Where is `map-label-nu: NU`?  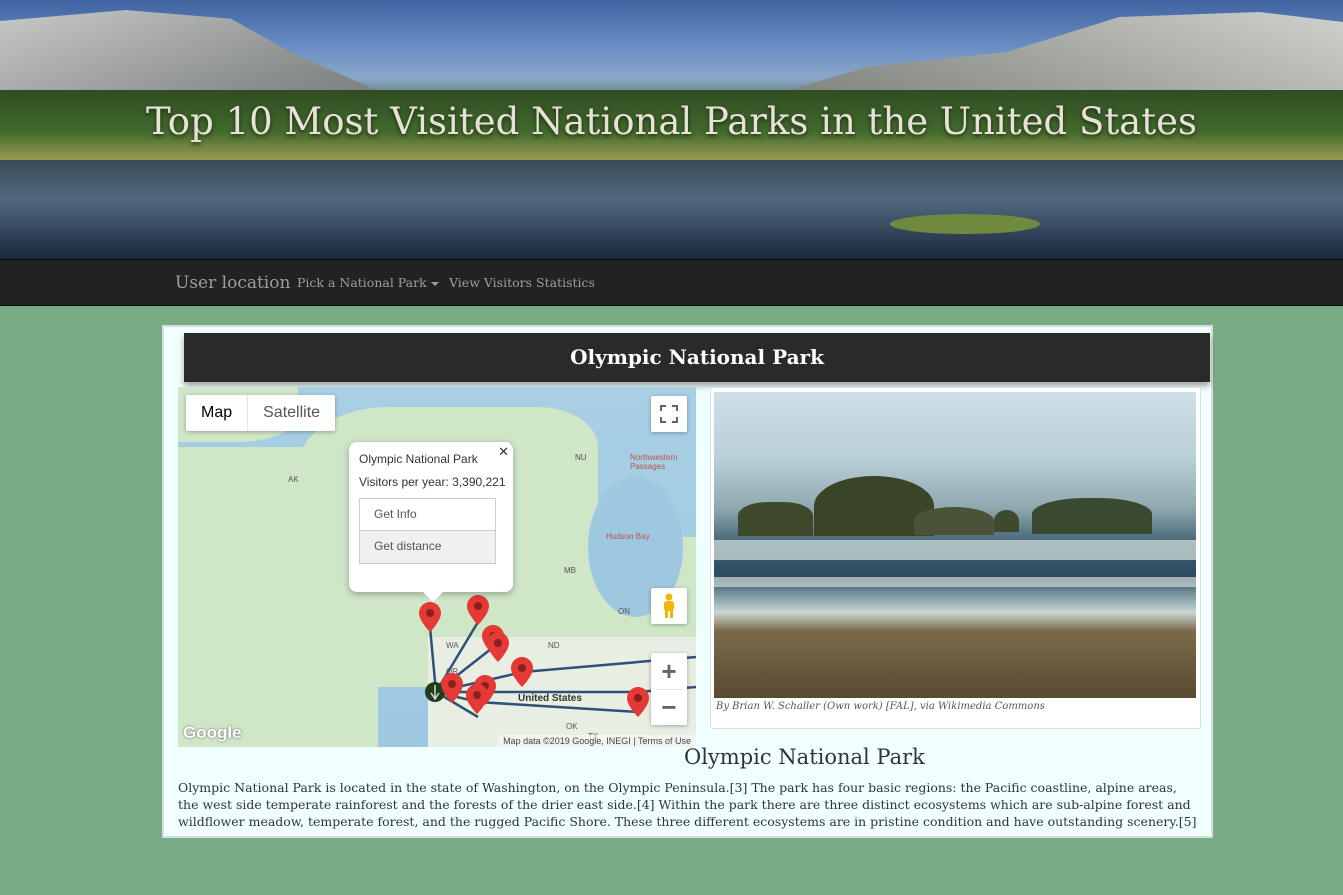 map-label-nu: NU is located at coordinates (581, 457).